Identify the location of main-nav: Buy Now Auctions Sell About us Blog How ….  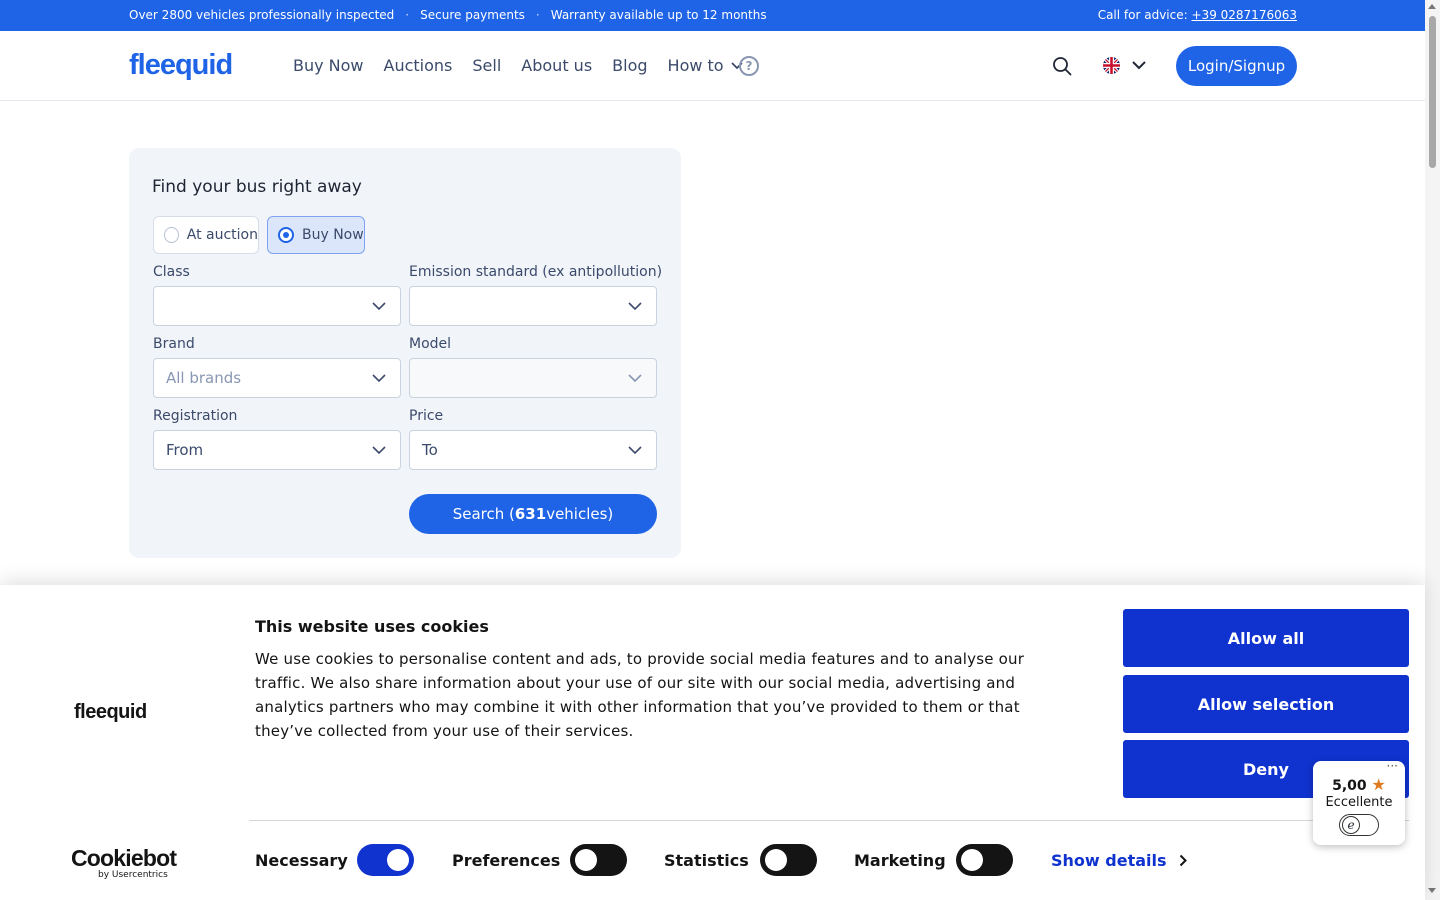
(518, 65).